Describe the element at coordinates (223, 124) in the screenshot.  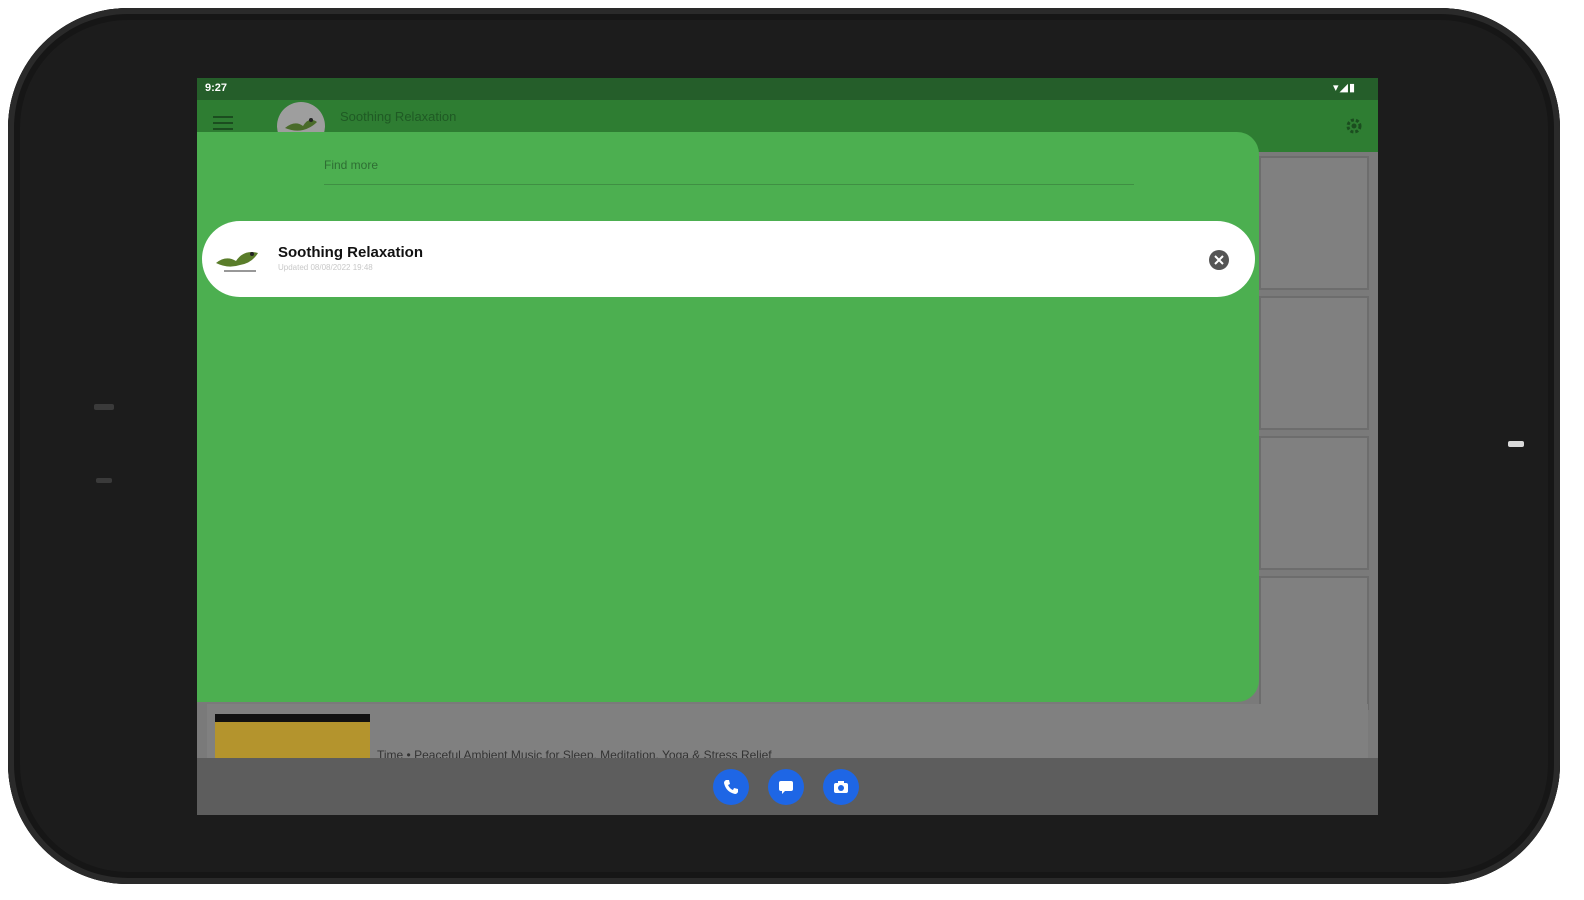
I see `menu-icon` at that location.